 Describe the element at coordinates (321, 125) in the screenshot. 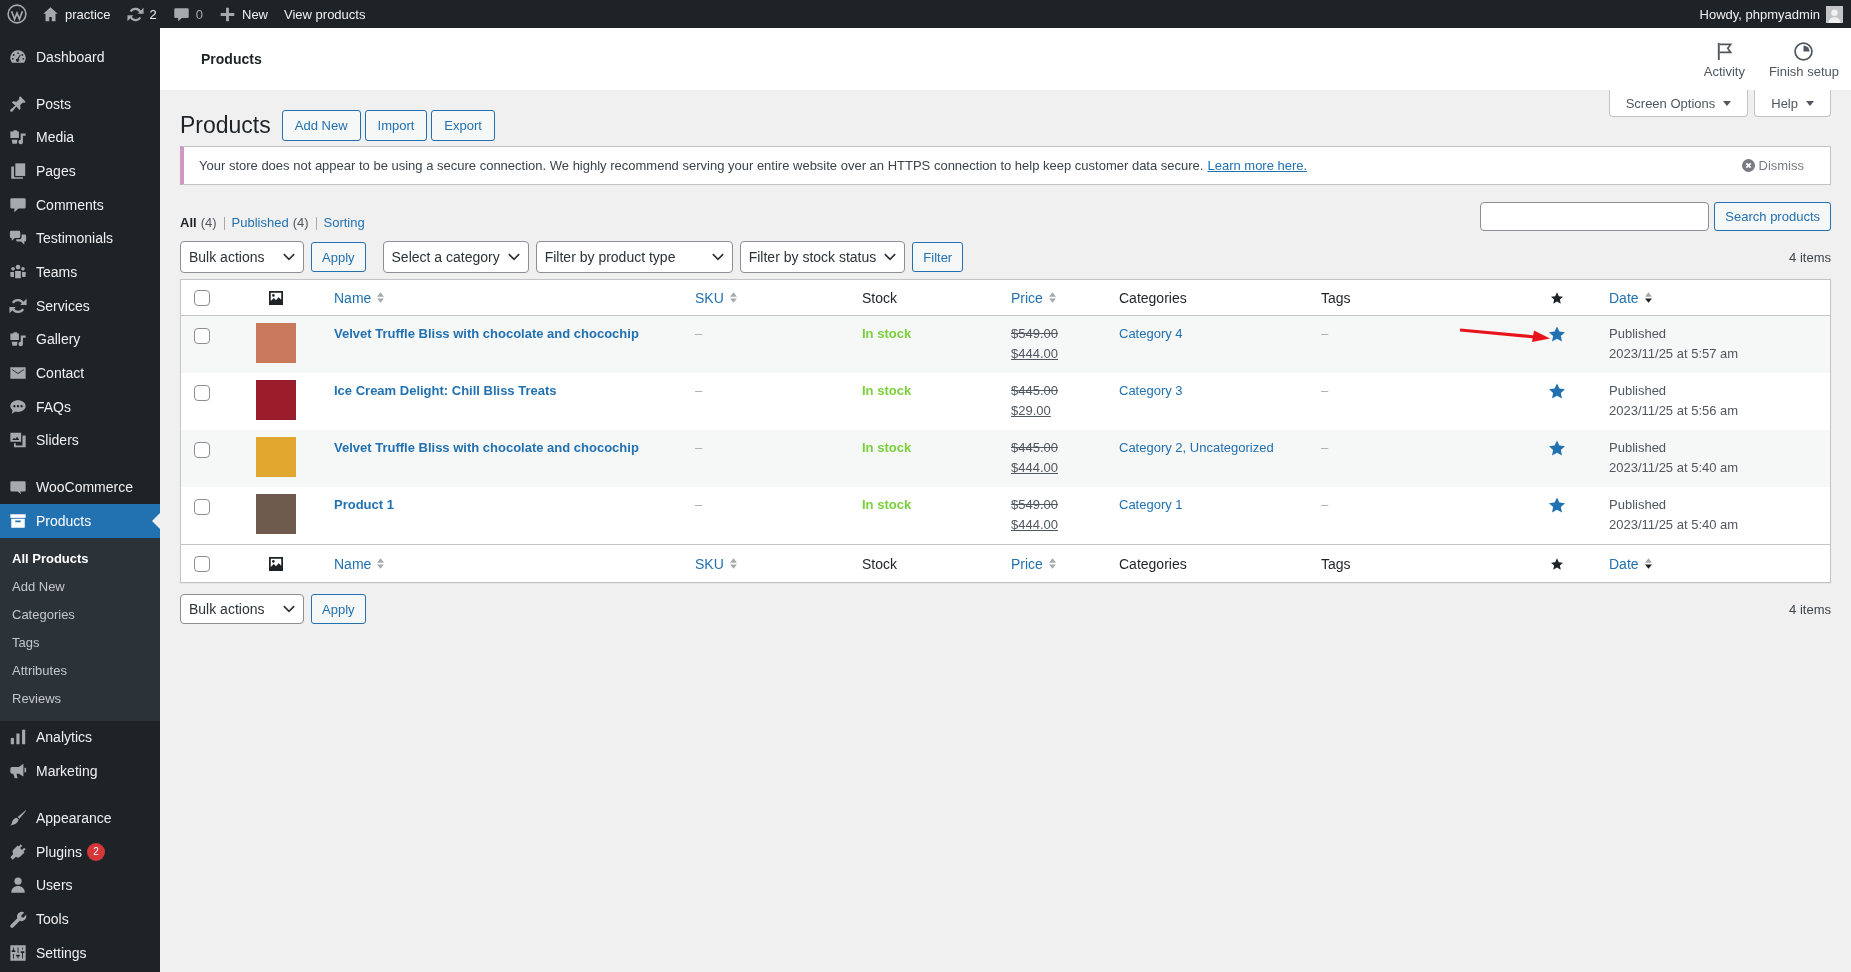

I see `page-action-button: Add New` at that location.